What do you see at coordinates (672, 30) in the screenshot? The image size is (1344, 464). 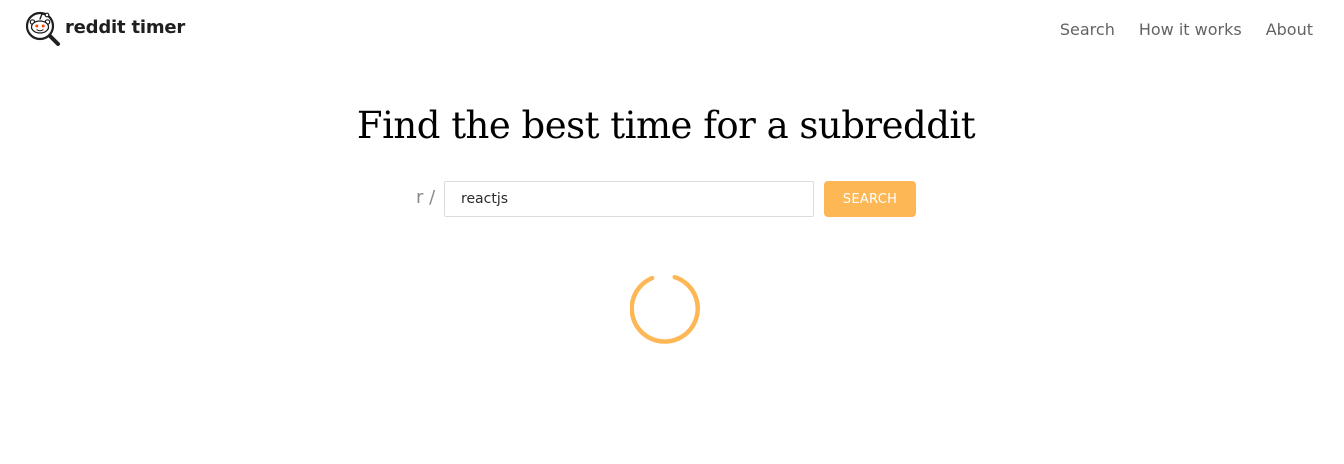 I see `header: reddit timer Search How it works About` at bounding box center [672, 30].